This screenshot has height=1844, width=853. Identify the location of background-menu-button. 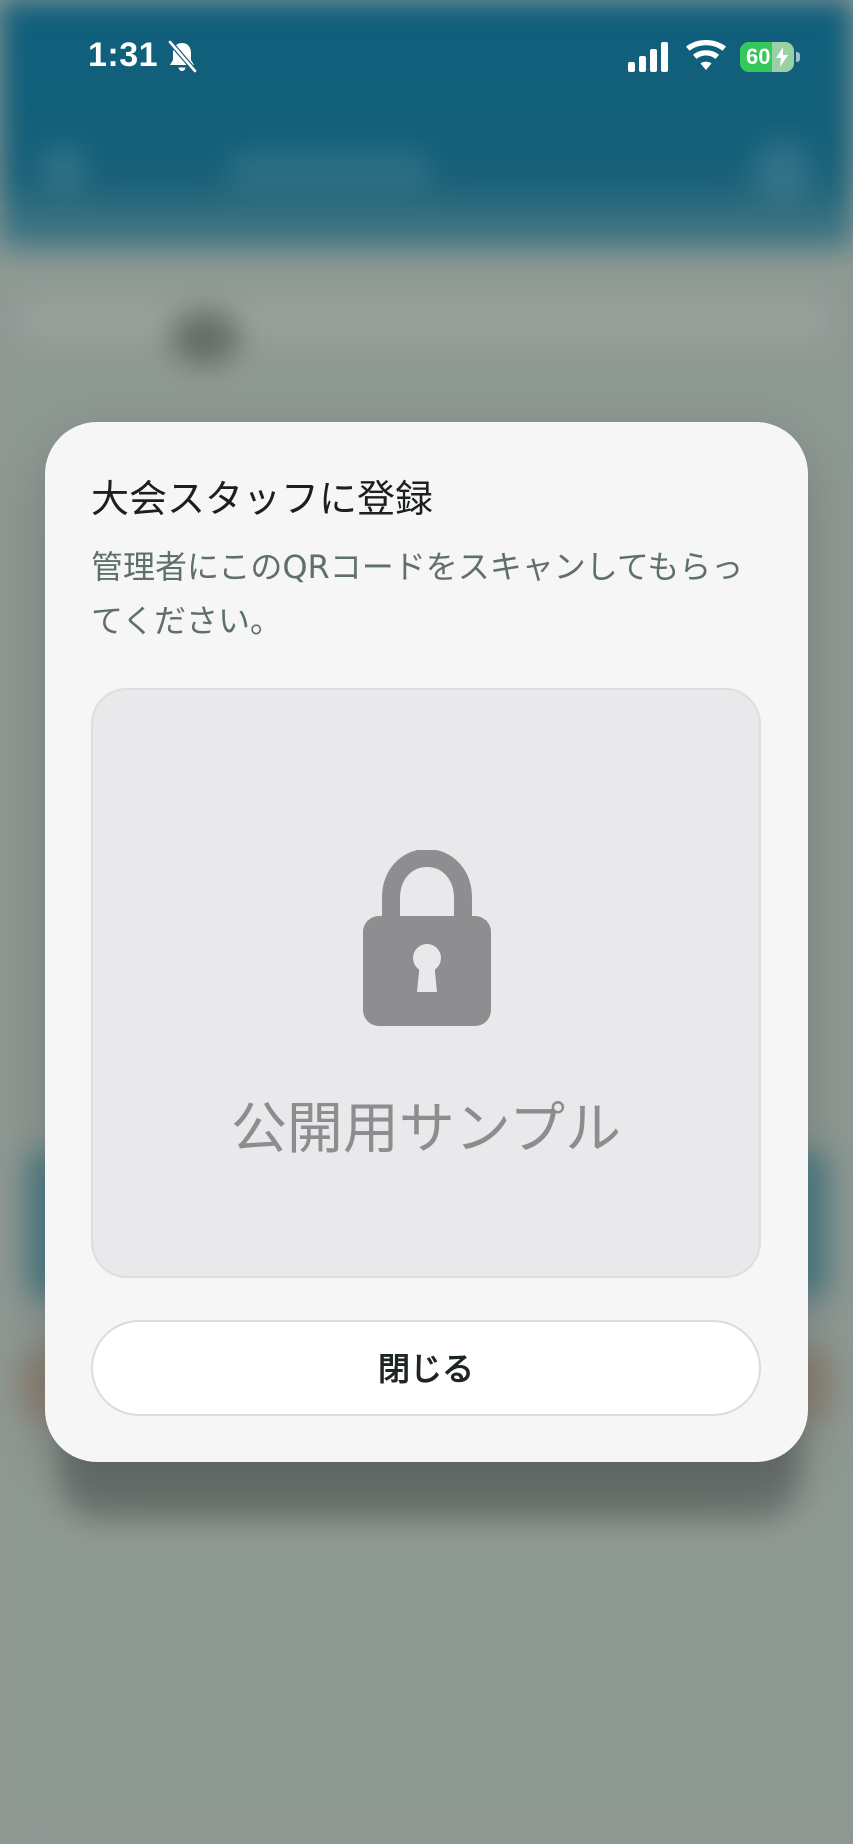
(783, 170).